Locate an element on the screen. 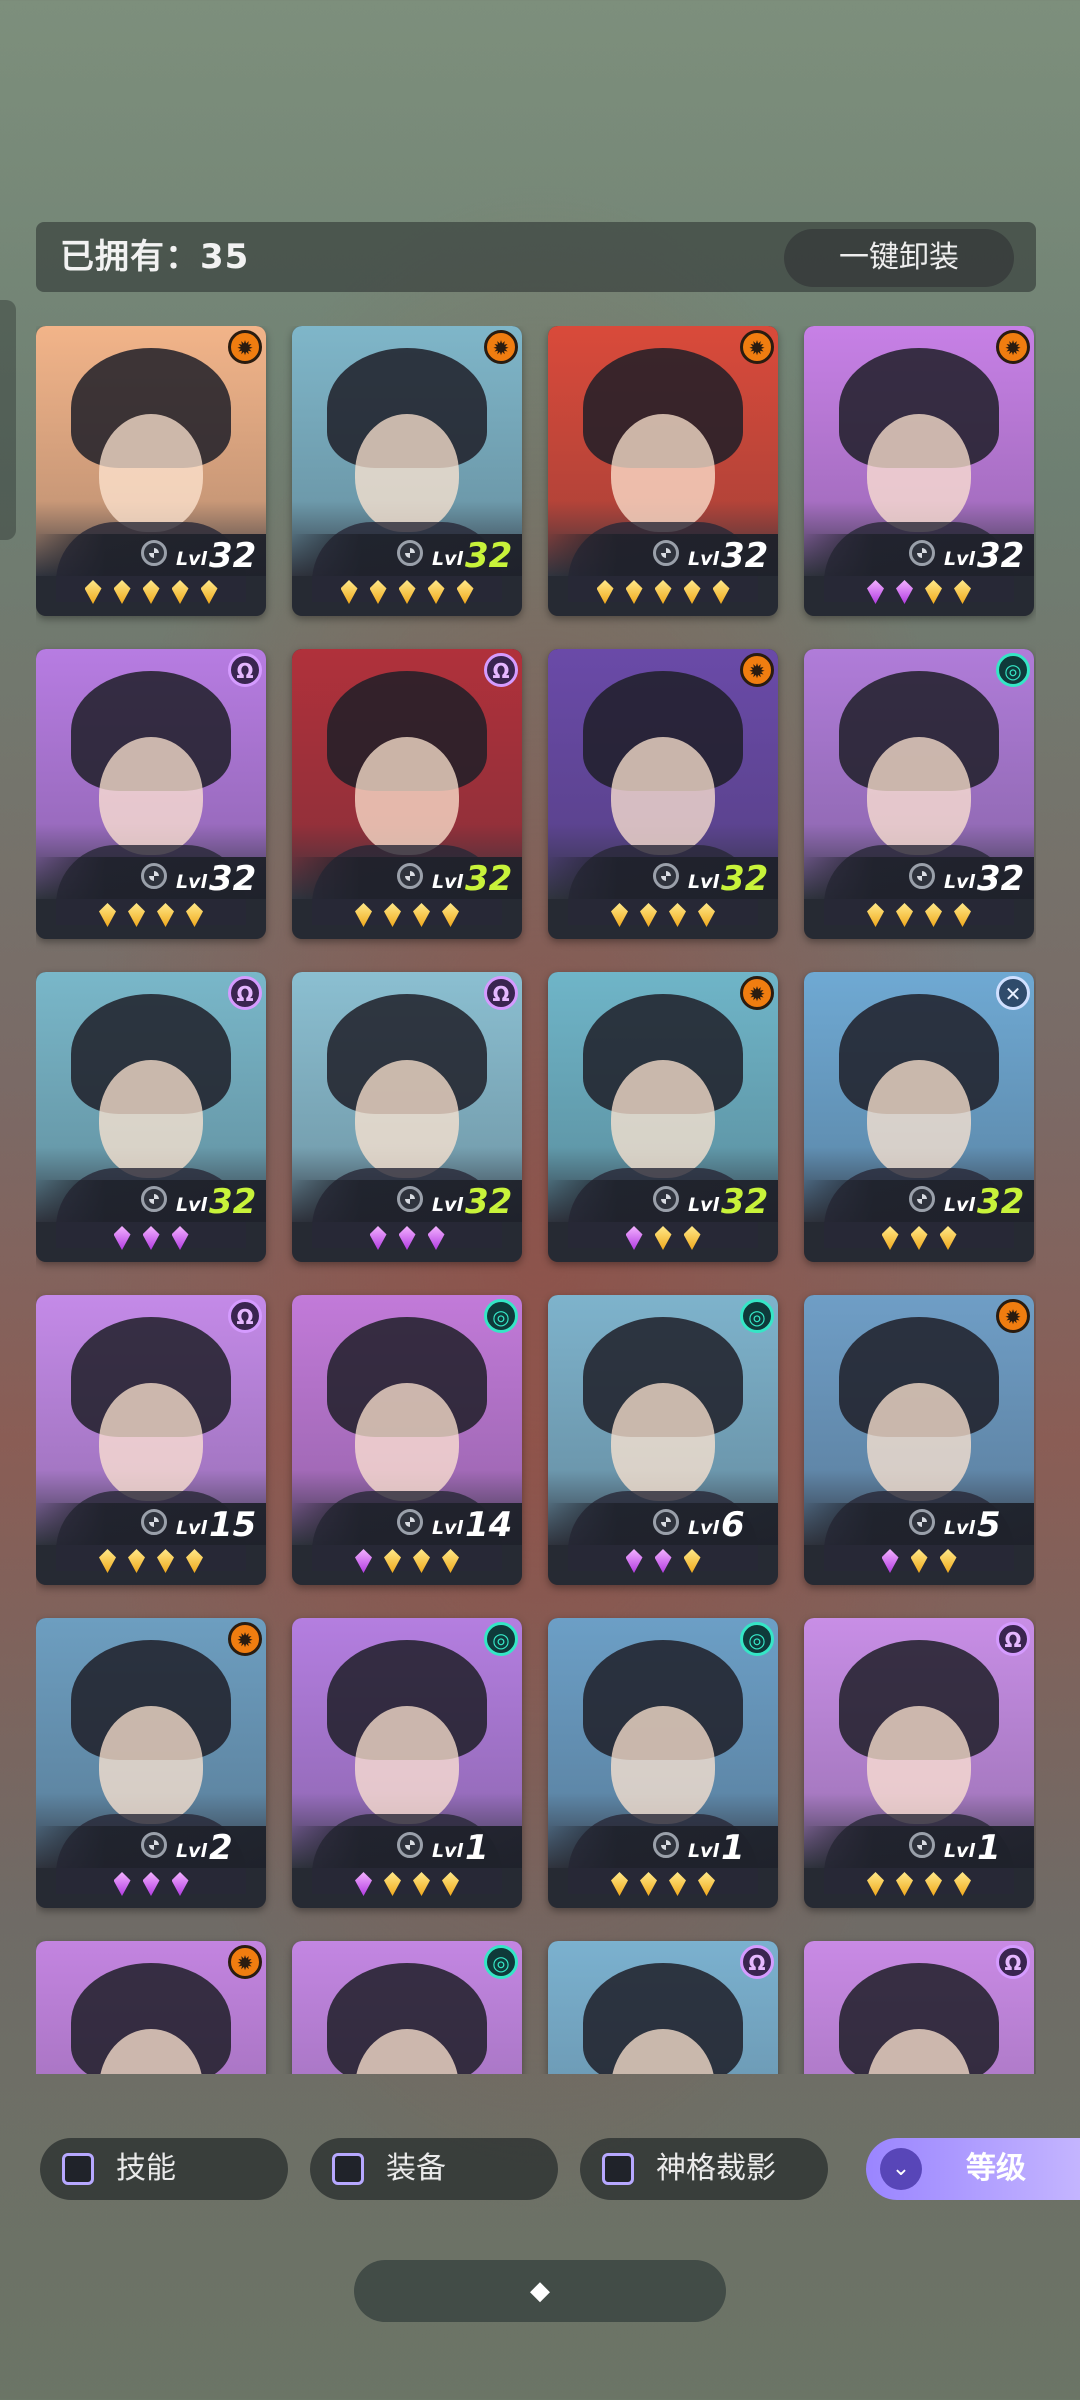  collapse-panel-button: ◆ is located at coordinates (540, 2291).